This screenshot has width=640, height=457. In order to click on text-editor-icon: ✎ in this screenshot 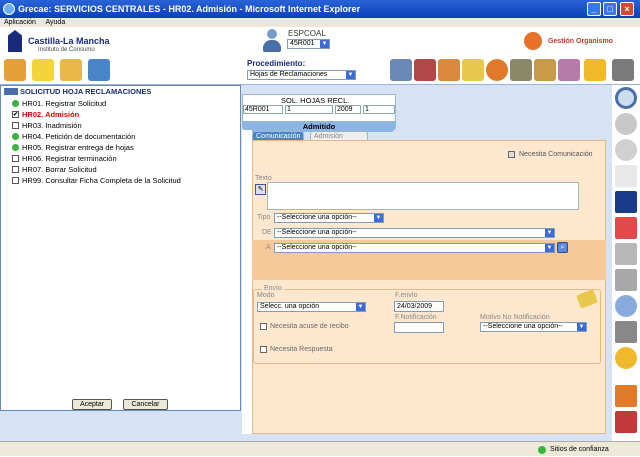, I will do `click(260, 189)`.